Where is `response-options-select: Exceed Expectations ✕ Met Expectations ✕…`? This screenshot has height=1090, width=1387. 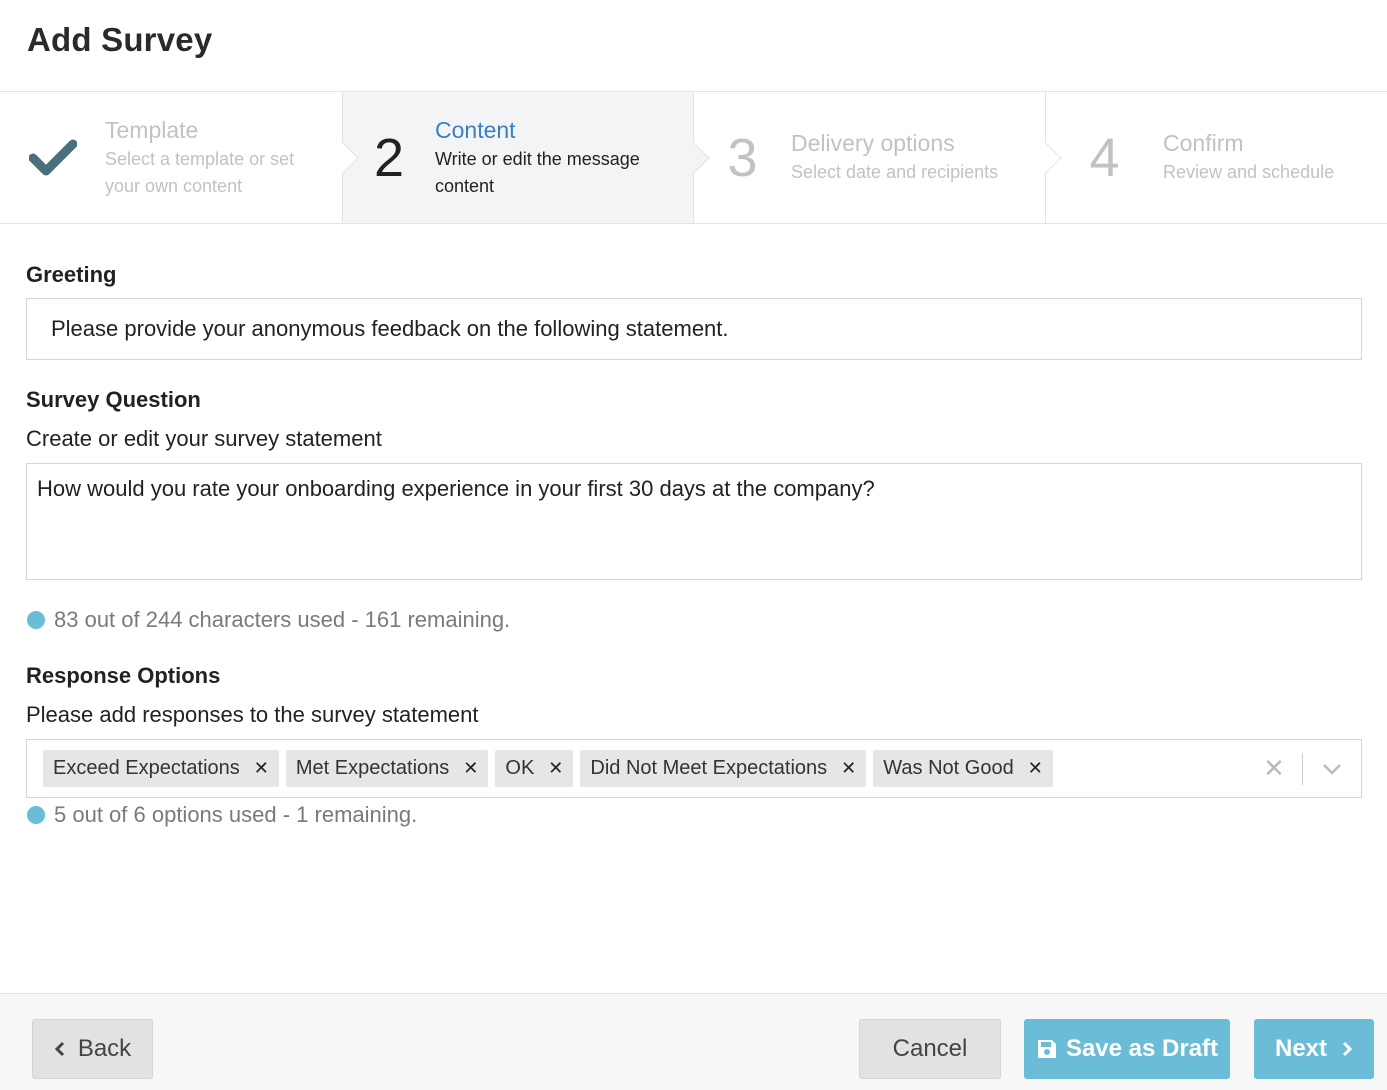
response-options-select: Exceed Expectations ✕ Met Expectations ✕… is located at coordinates (694, 768).